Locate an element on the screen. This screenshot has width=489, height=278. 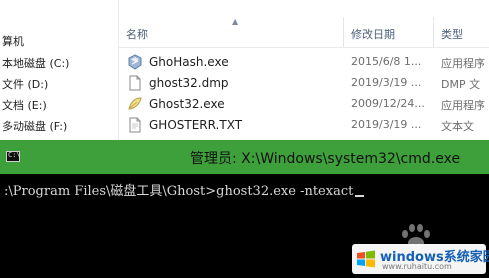
cmd-icon: C:\ is located at coordinates (13, 156).